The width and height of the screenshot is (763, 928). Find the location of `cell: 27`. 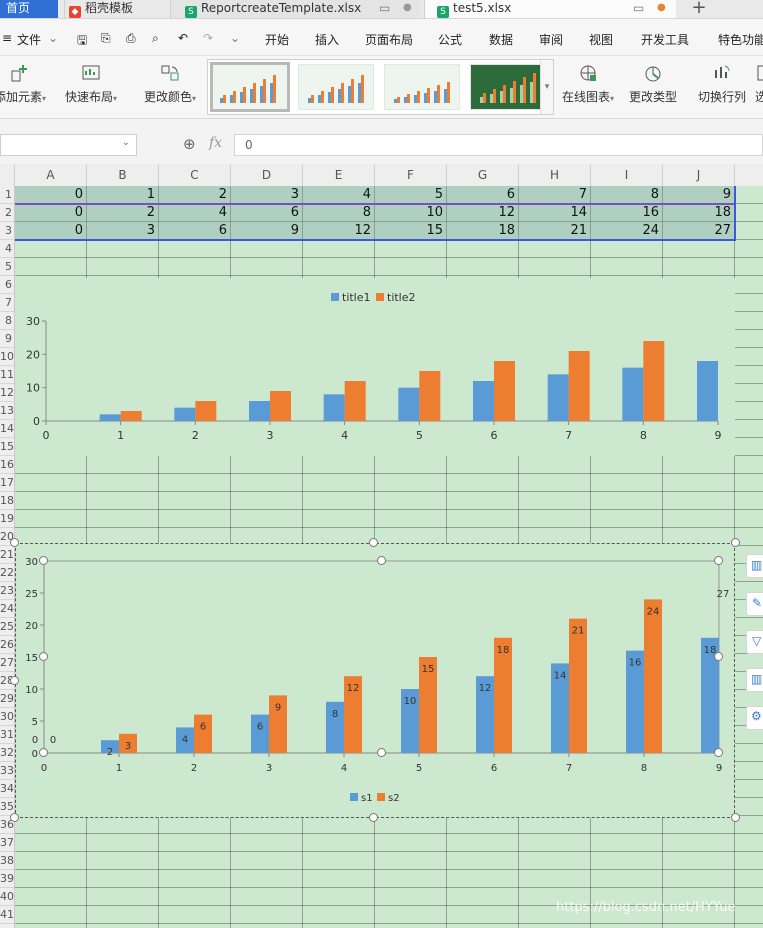

cell: 27 is located at coordinates (699, 231).